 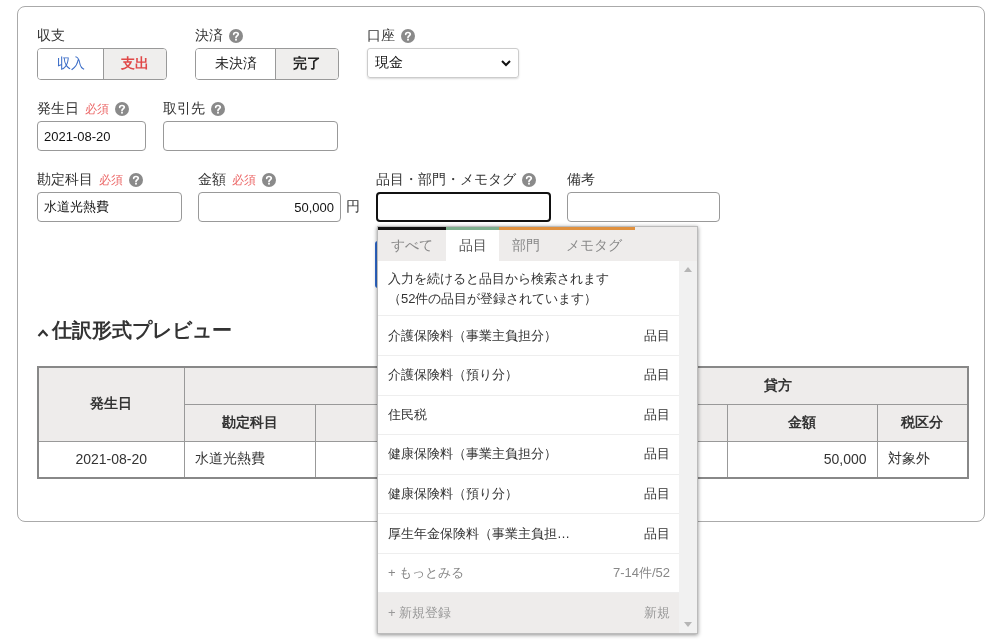 I want to click on hint-text: 入力を続けると品目から検索されます, so click(x=499, y=279).